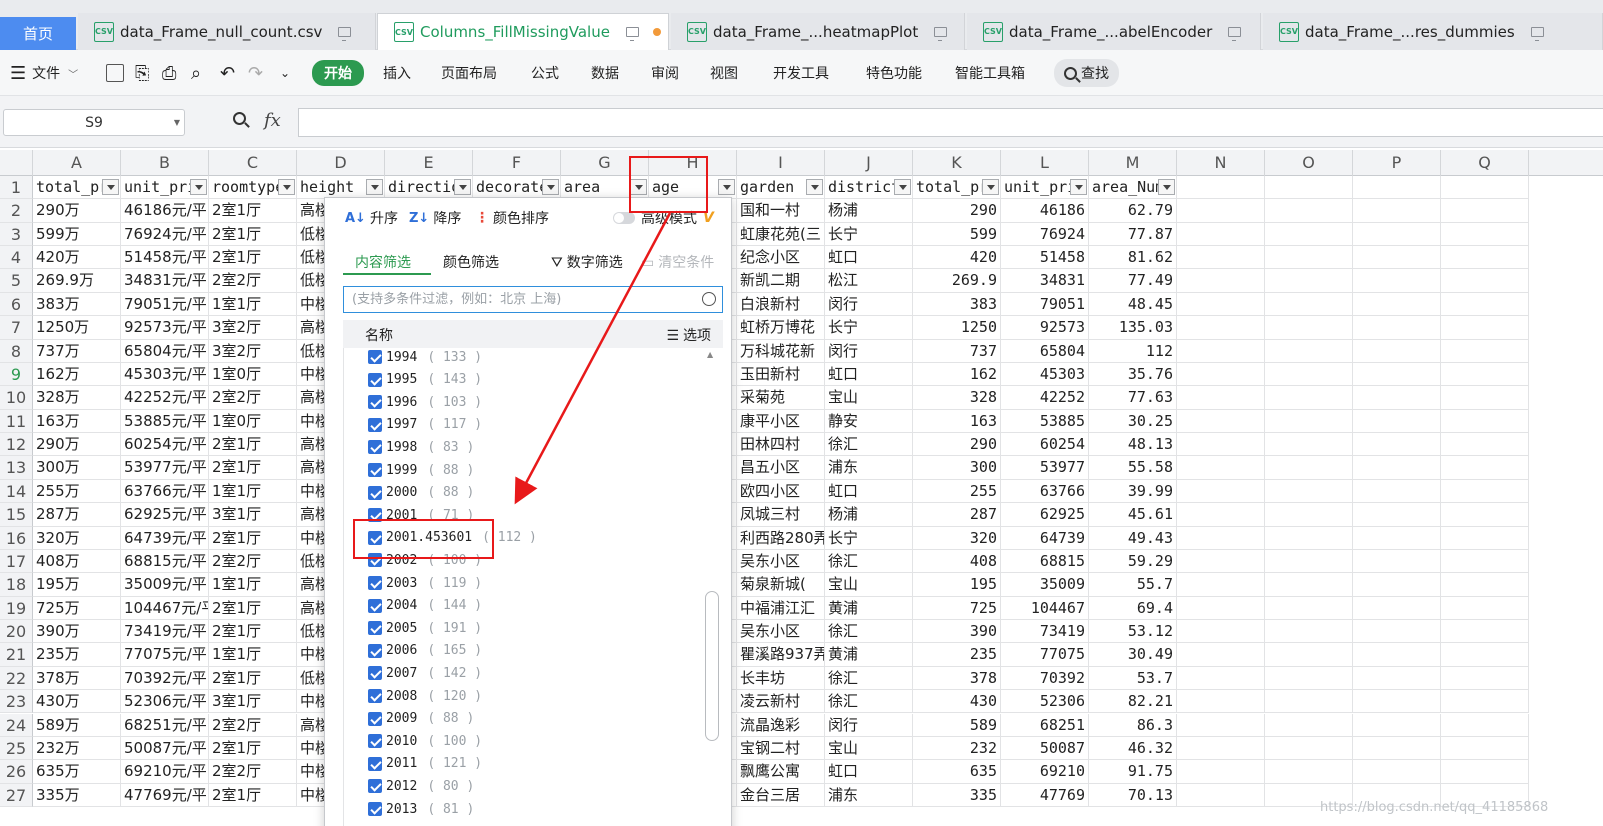  Describe the element at coordinates (1434, 807) in the screenshot. I see `watermark: https://blog.csdn.net/qq_41185868` at that location.